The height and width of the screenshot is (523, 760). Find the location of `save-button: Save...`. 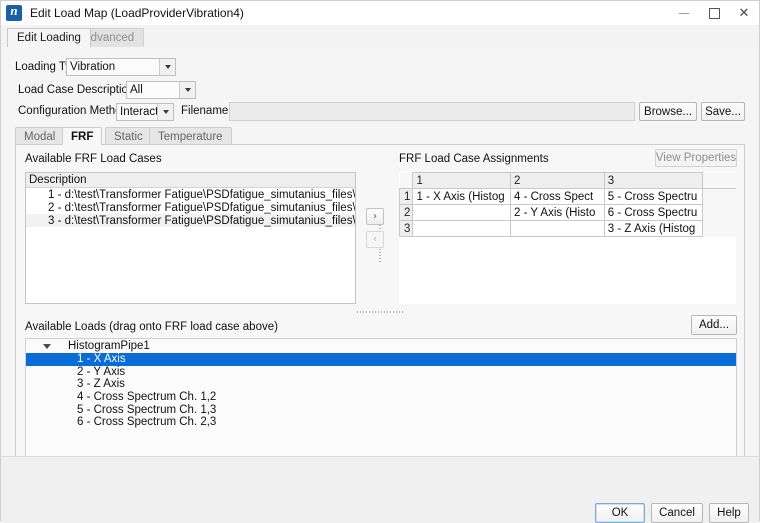

save-button: Save... is located at coordinates (723, 111).